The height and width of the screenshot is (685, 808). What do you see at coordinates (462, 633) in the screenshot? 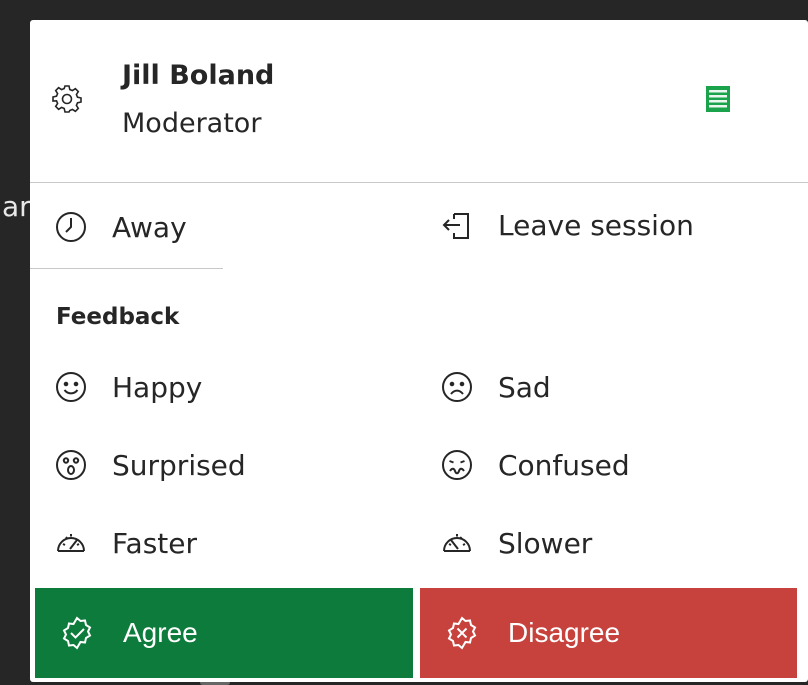
I see `disagree-x-badge-icon` at bounding box center [462, 633].